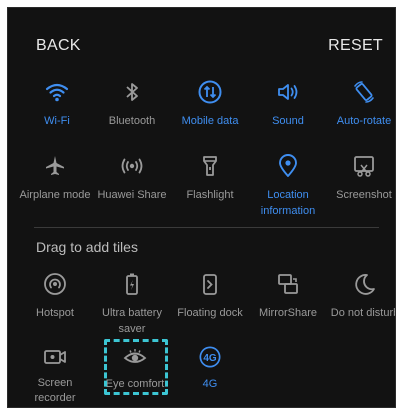  Describe the element at coordinates (288, 92) in the screenshot. I see `sound-icon` at that location.